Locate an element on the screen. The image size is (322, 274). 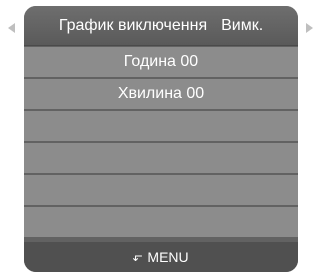
menu-footer-button: ↰ MENU is located at coordinates (161, 257).